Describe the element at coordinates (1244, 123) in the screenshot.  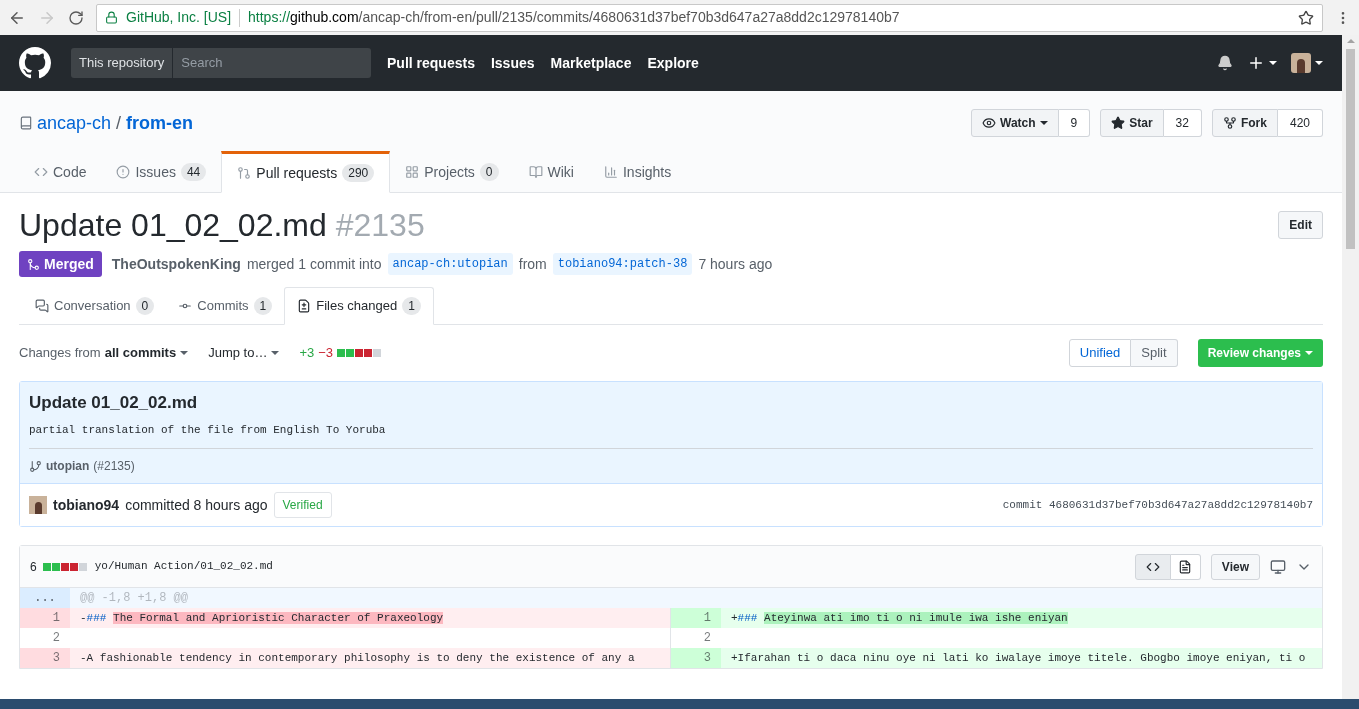
I see `fork-button: Fork` at that location.